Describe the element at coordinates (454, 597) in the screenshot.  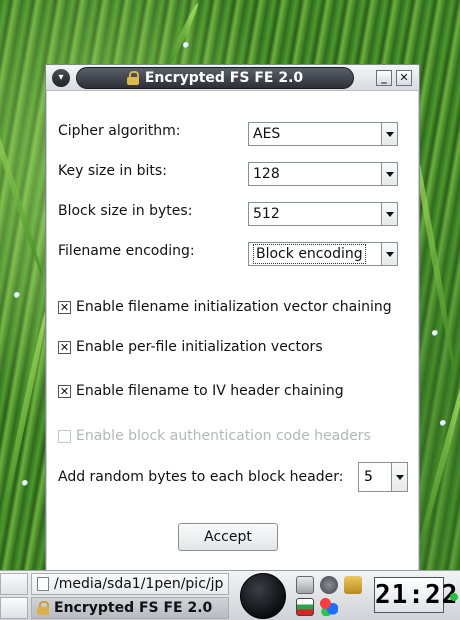
I see `status-indicator-icon` at that location.